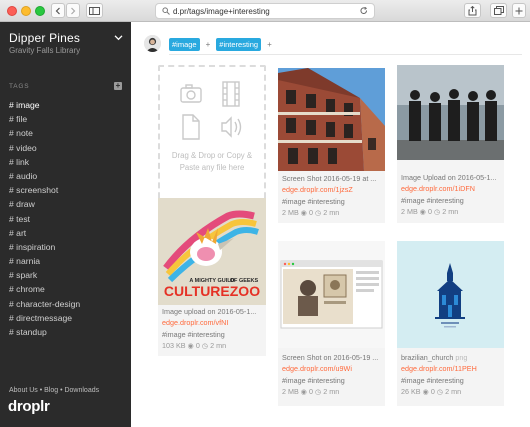  Describe the element at coordinates (40, 11) in the screenshot. I see `zoom-window-button` at that location.